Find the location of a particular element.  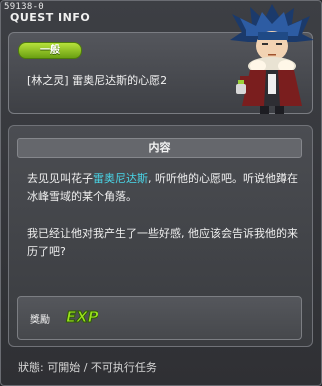

window-title: QUEST INFO is located at coordinates (50, 17).